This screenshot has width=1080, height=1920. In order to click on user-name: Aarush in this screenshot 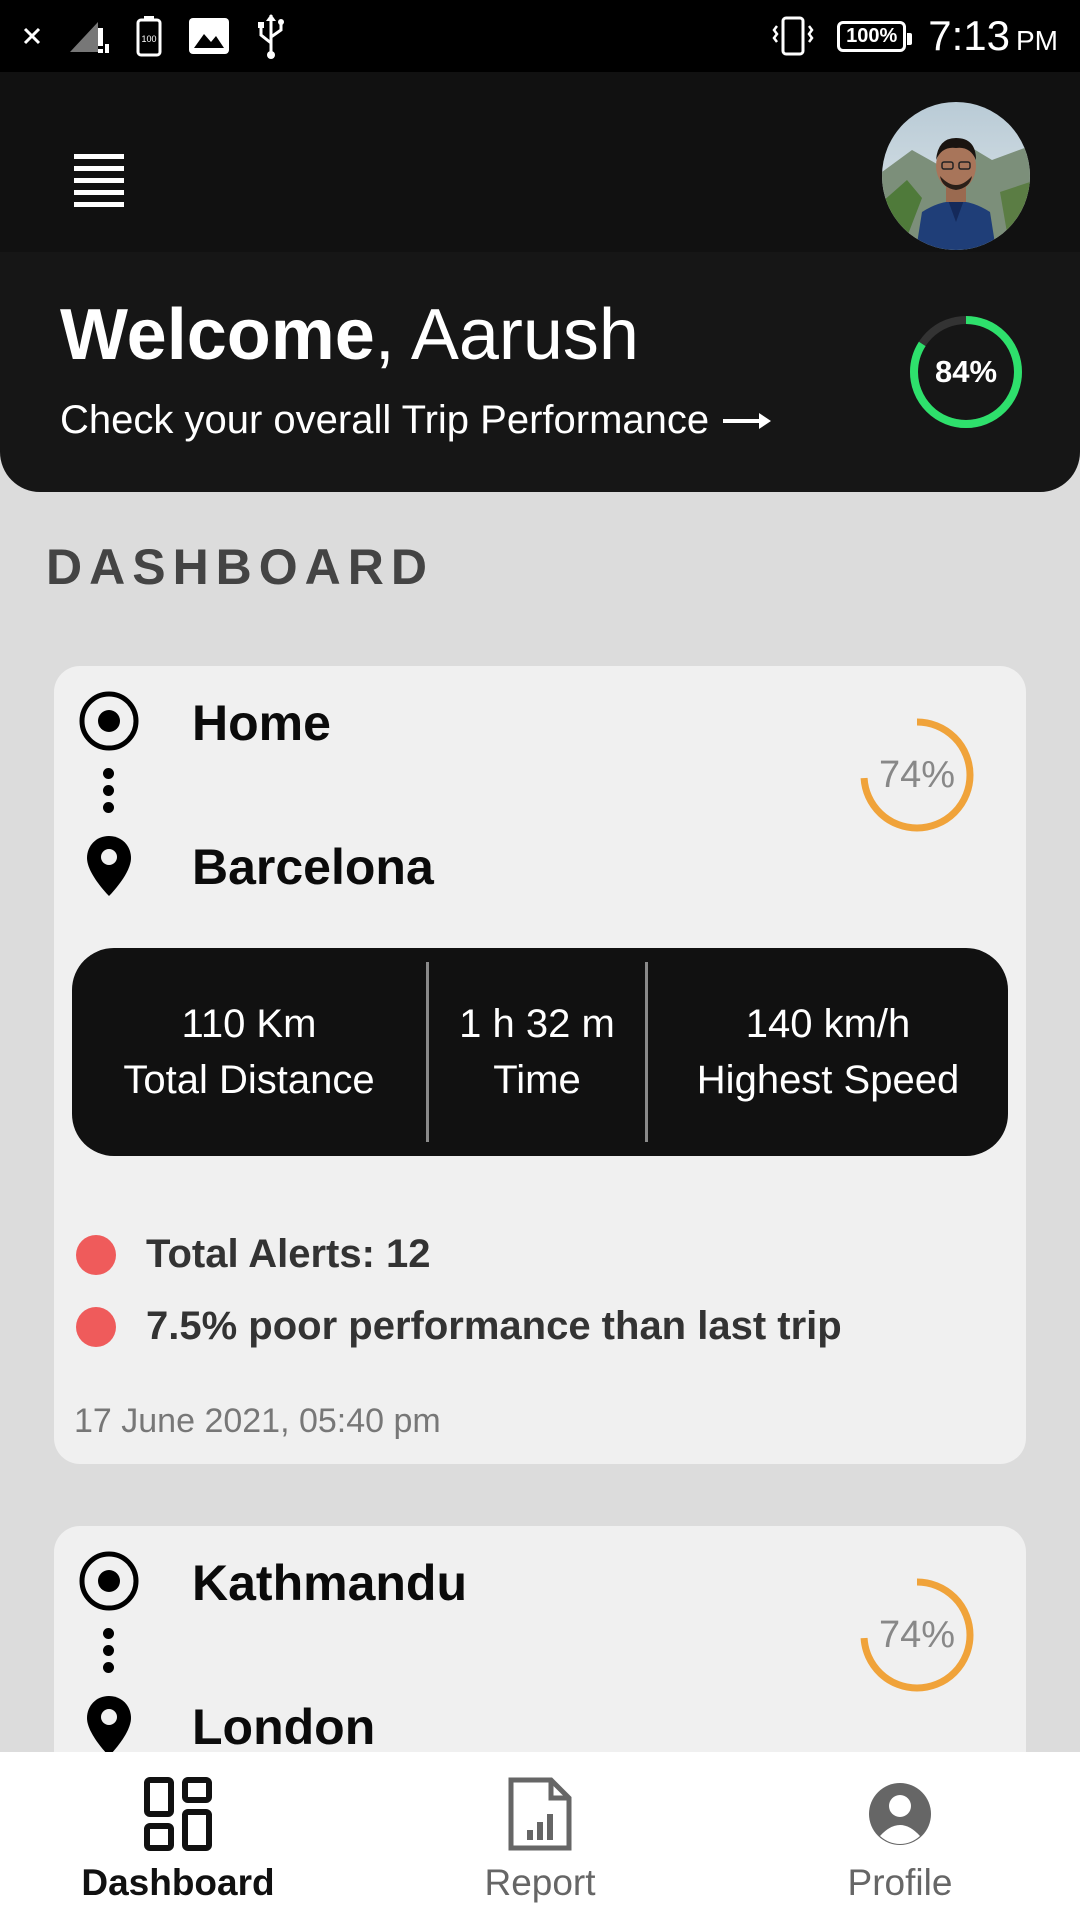, I will do `click(524, 335)`.